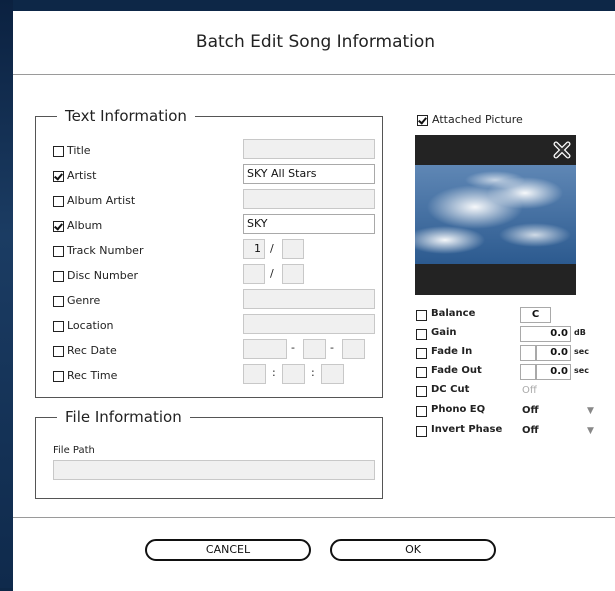  Describe the element at coordinates (293, 374) in the screenshot. I see `rec-time-minute-field` at that location.